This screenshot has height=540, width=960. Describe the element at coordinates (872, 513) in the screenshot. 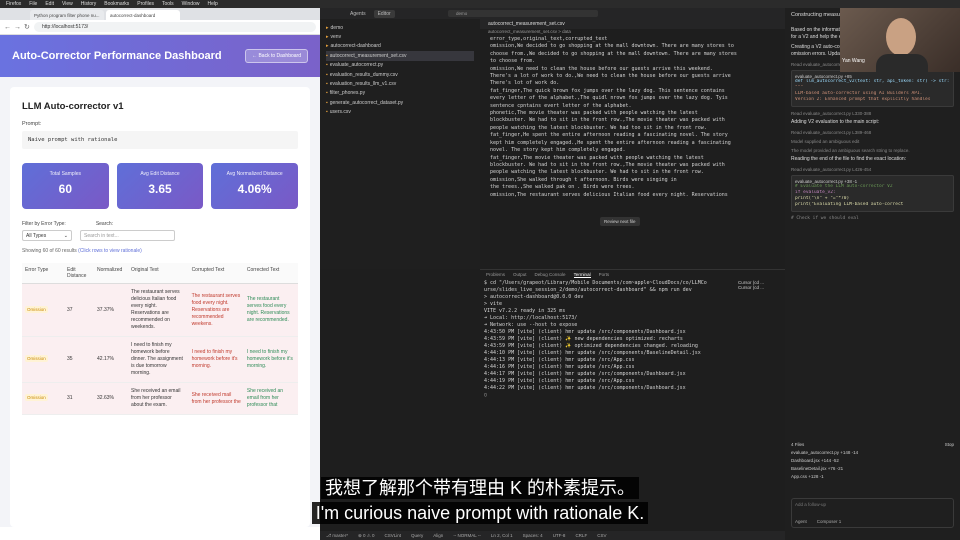

I see `chat-input: Add a follow-up Agent Composer 1` at that location.